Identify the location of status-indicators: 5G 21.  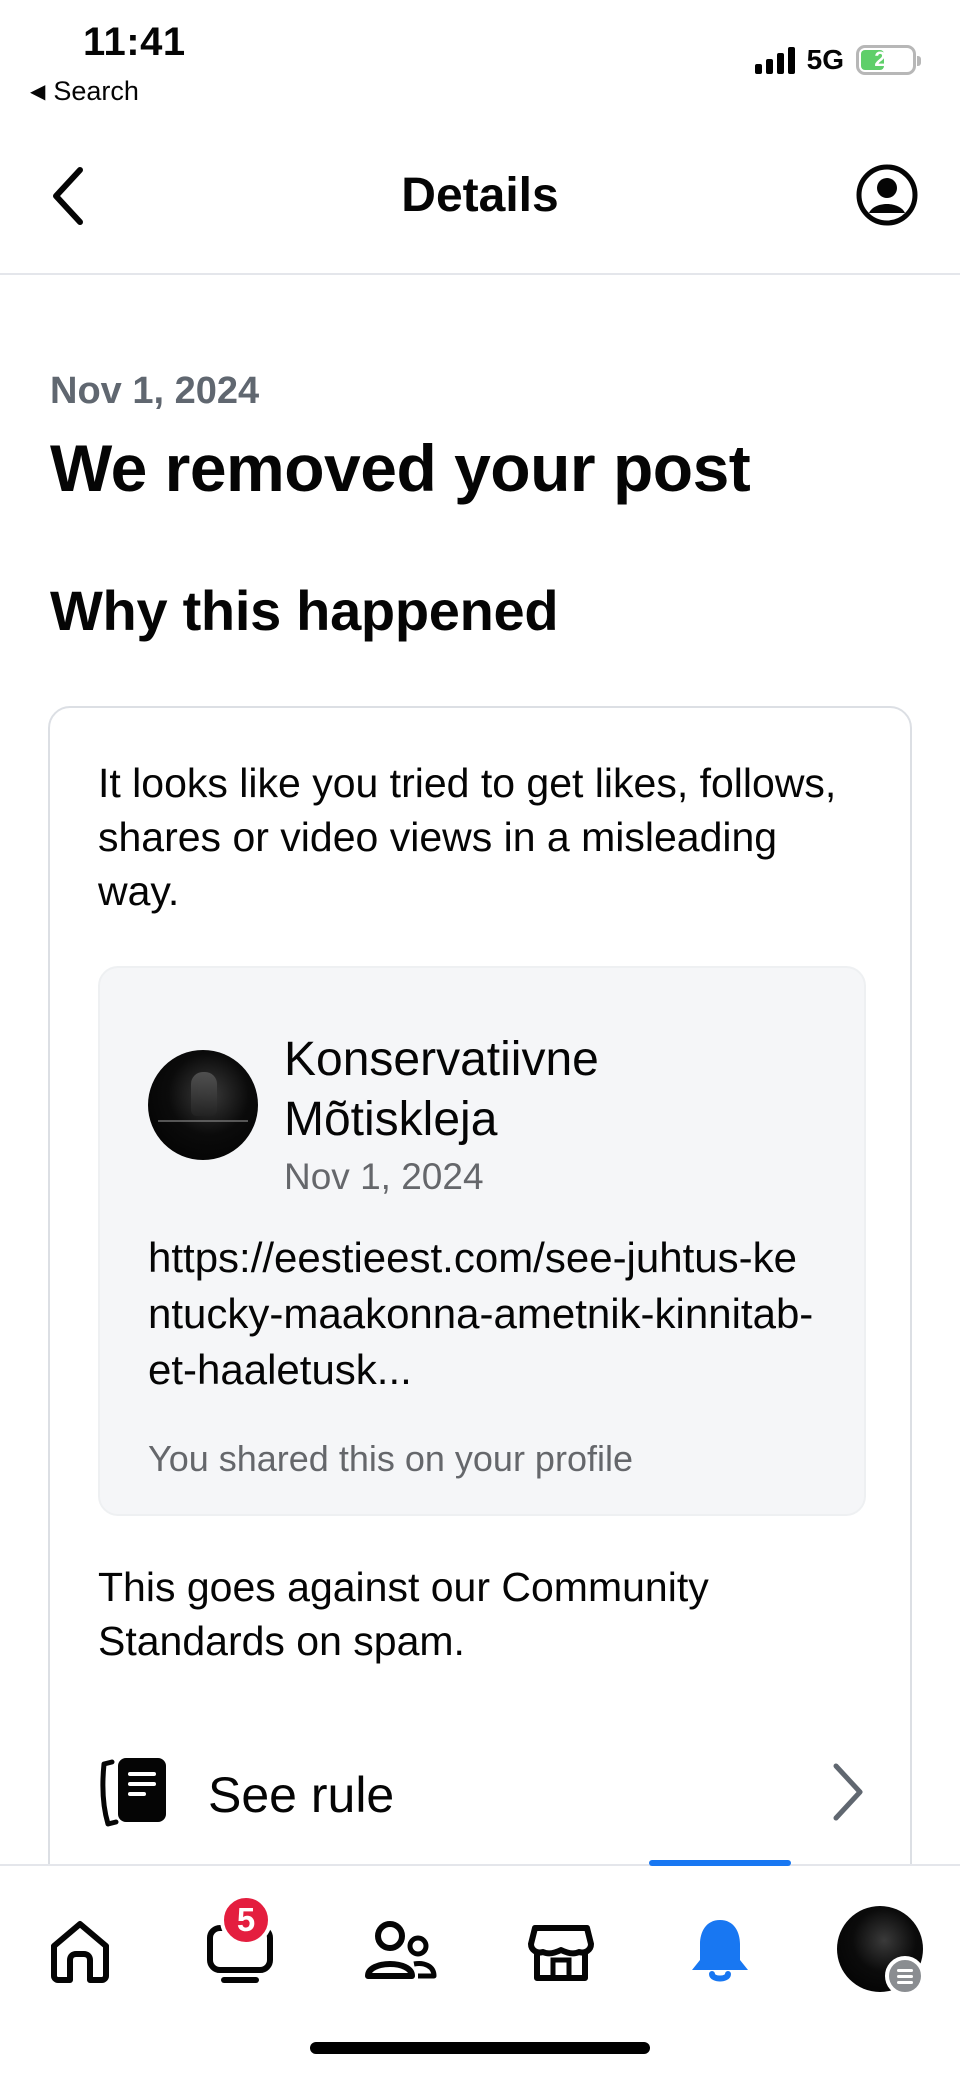
(837, 60).